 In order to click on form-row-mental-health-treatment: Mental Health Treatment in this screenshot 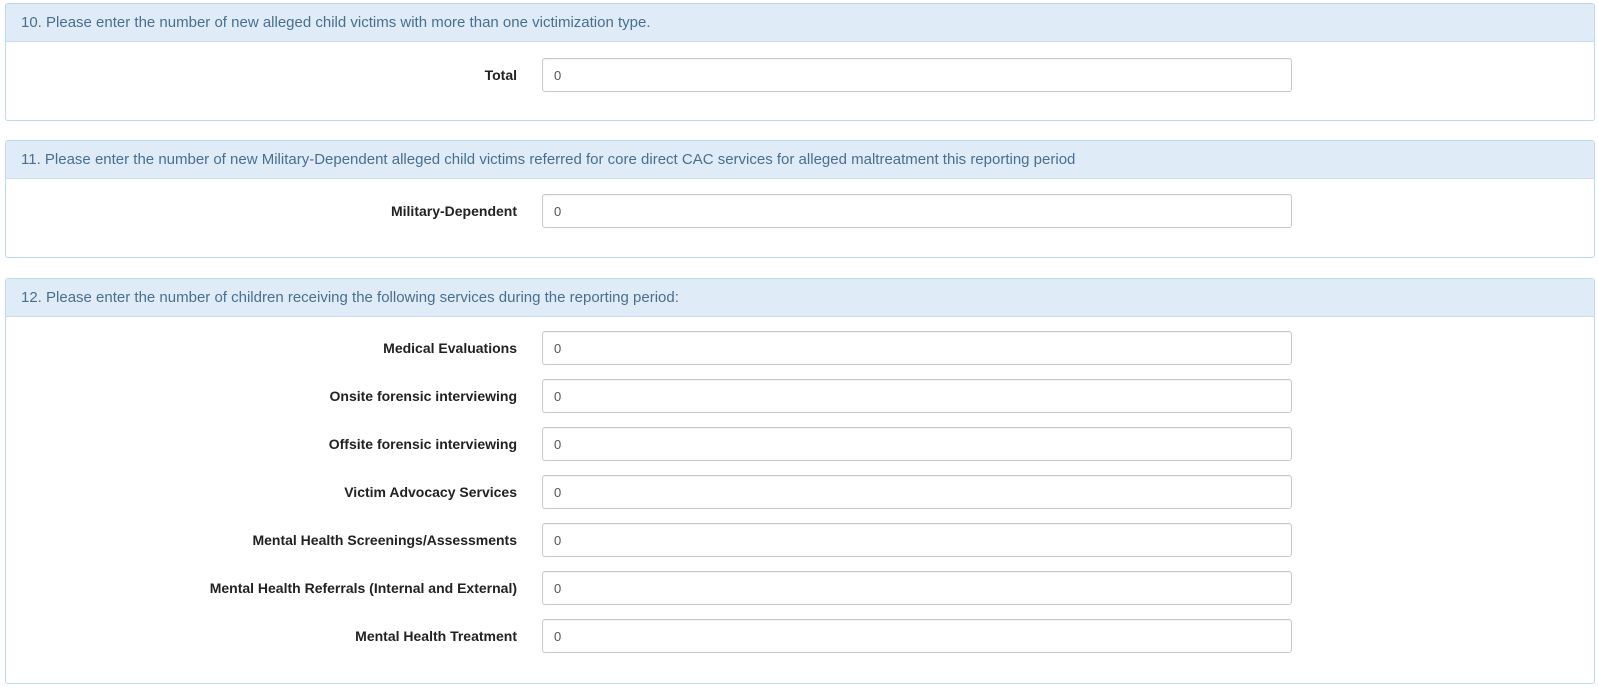, I will do `click(800, 636)`.